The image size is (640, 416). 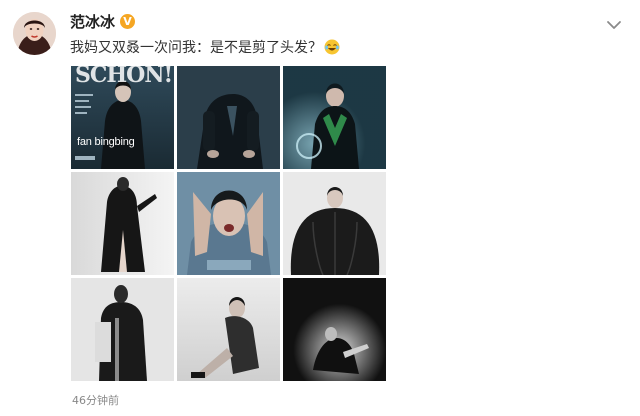 I want to click on avatar, so click(x=34, y=33).